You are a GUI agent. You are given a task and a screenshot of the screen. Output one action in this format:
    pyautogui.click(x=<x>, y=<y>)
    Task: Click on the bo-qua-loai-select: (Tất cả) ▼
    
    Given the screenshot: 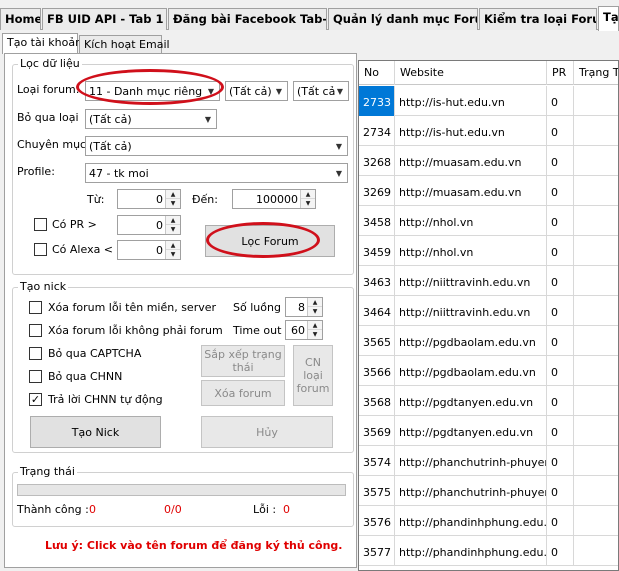 What is the action you would take?
    pyautogui.click(x=151, y=119)
    